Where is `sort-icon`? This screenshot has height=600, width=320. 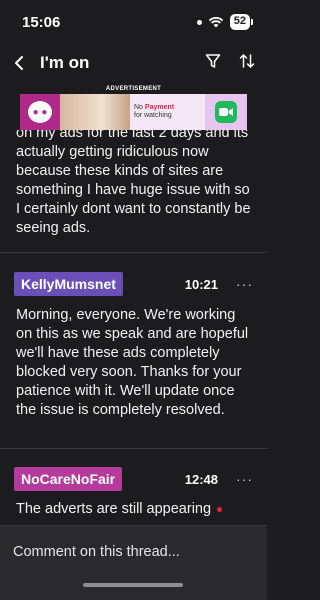
sort-icon is located at coordinates (247, 63).